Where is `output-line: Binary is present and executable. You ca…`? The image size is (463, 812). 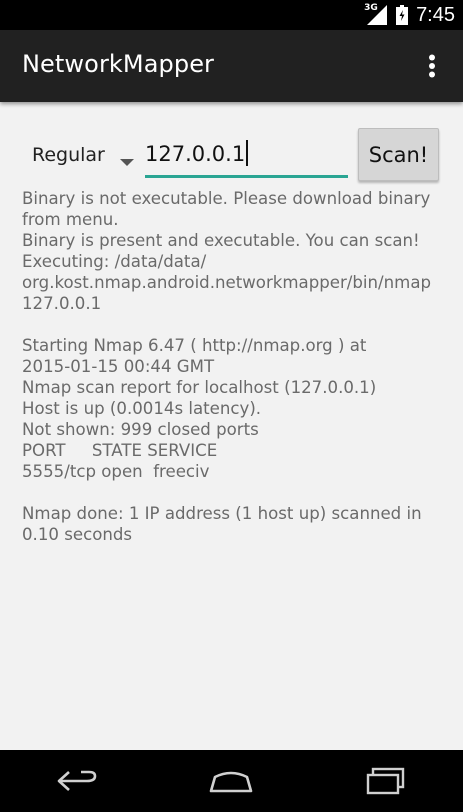
output-line: Binary is present and executable. You ca… is located at coordinates (221, 240).